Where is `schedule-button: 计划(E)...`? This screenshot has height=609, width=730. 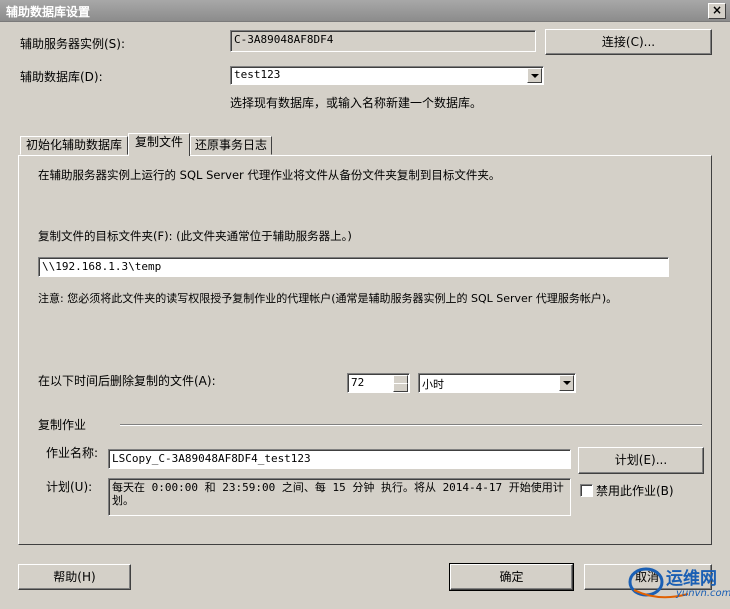
schedule-button: 计划(E)... is located at coordinates (641, 460).